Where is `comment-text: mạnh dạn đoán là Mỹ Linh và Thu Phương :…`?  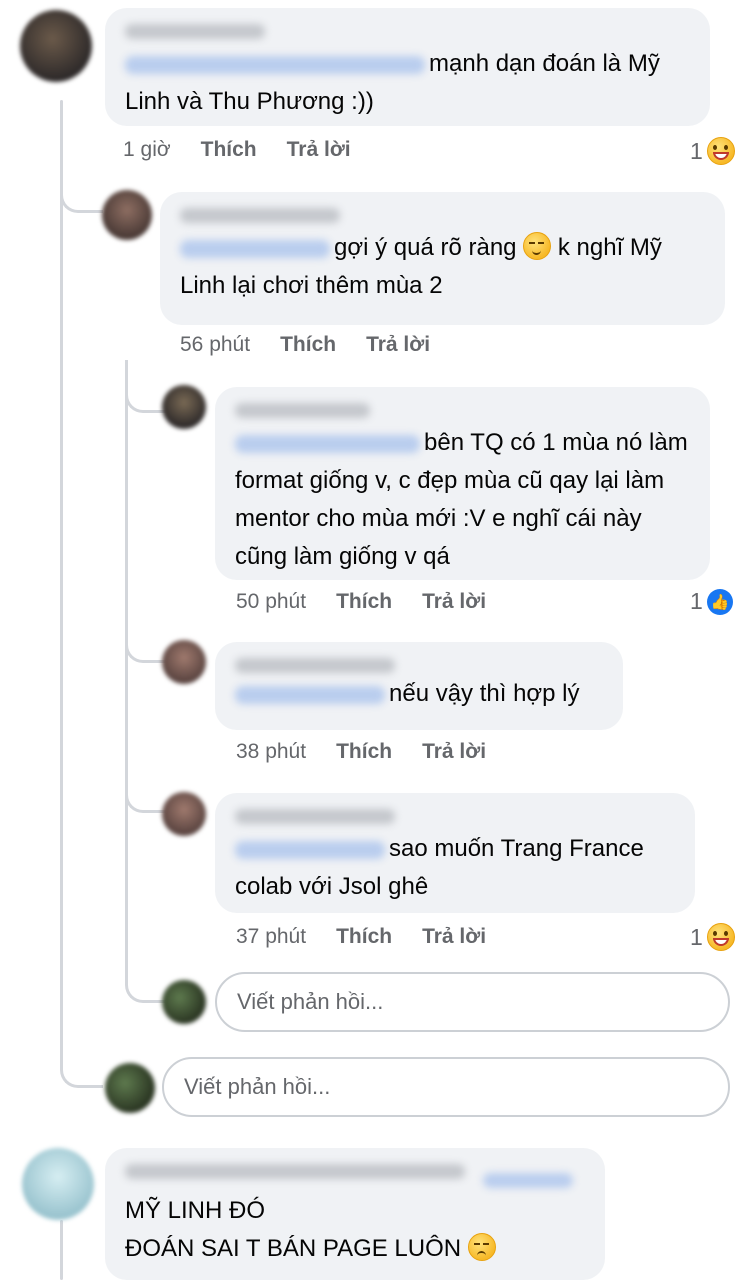
comment-text: mạnh dạn đoán là Mỹ Linh và Thu Phương :… is located at coordinates (392, 82).